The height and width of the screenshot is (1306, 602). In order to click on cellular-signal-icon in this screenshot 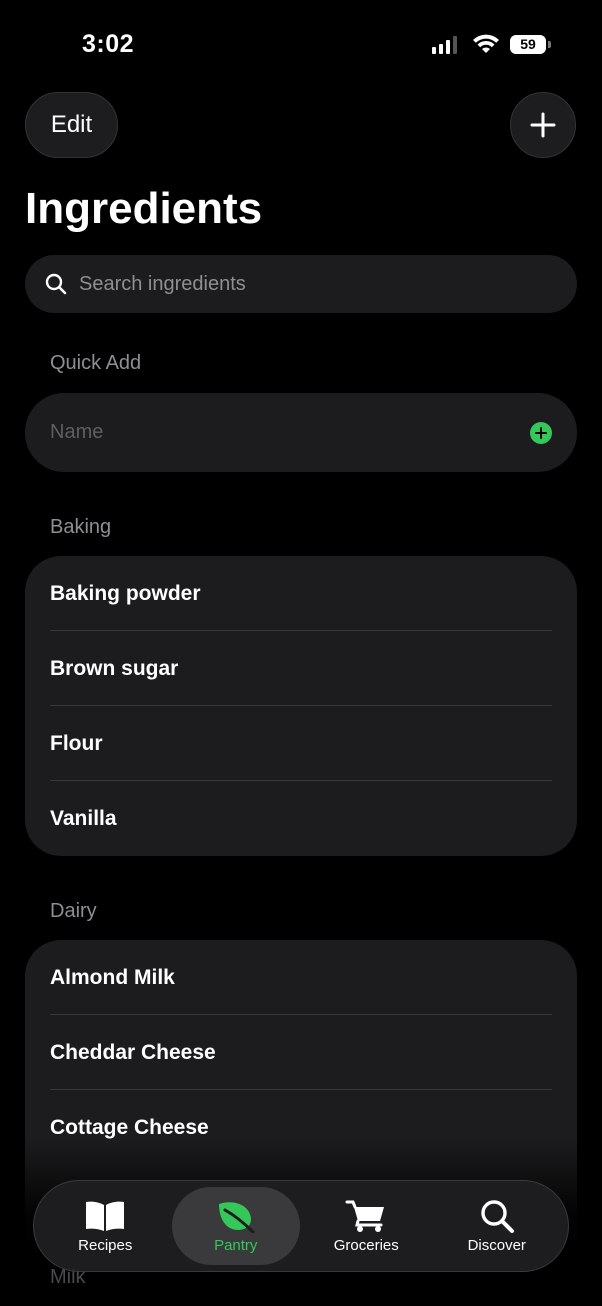, I will do `click(444, 45)`.